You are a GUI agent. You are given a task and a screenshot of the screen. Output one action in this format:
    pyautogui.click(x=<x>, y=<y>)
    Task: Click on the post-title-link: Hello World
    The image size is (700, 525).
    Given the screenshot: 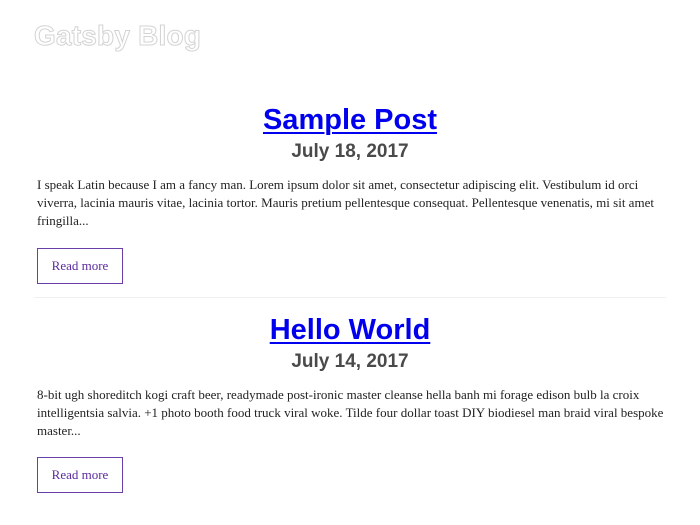 What is the action you would take?
    pyautogui.click(x=350, y=330)
    